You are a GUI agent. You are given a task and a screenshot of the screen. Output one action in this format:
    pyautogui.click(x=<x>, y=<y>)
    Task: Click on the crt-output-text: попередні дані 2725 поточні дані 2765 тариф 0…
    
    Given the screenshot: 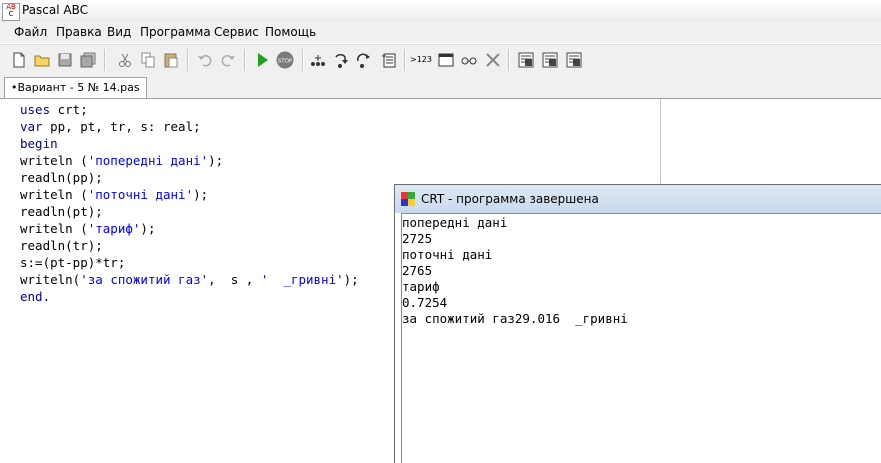 What is the action you would take?
    pyautogui.click(x=515, y=271)
    